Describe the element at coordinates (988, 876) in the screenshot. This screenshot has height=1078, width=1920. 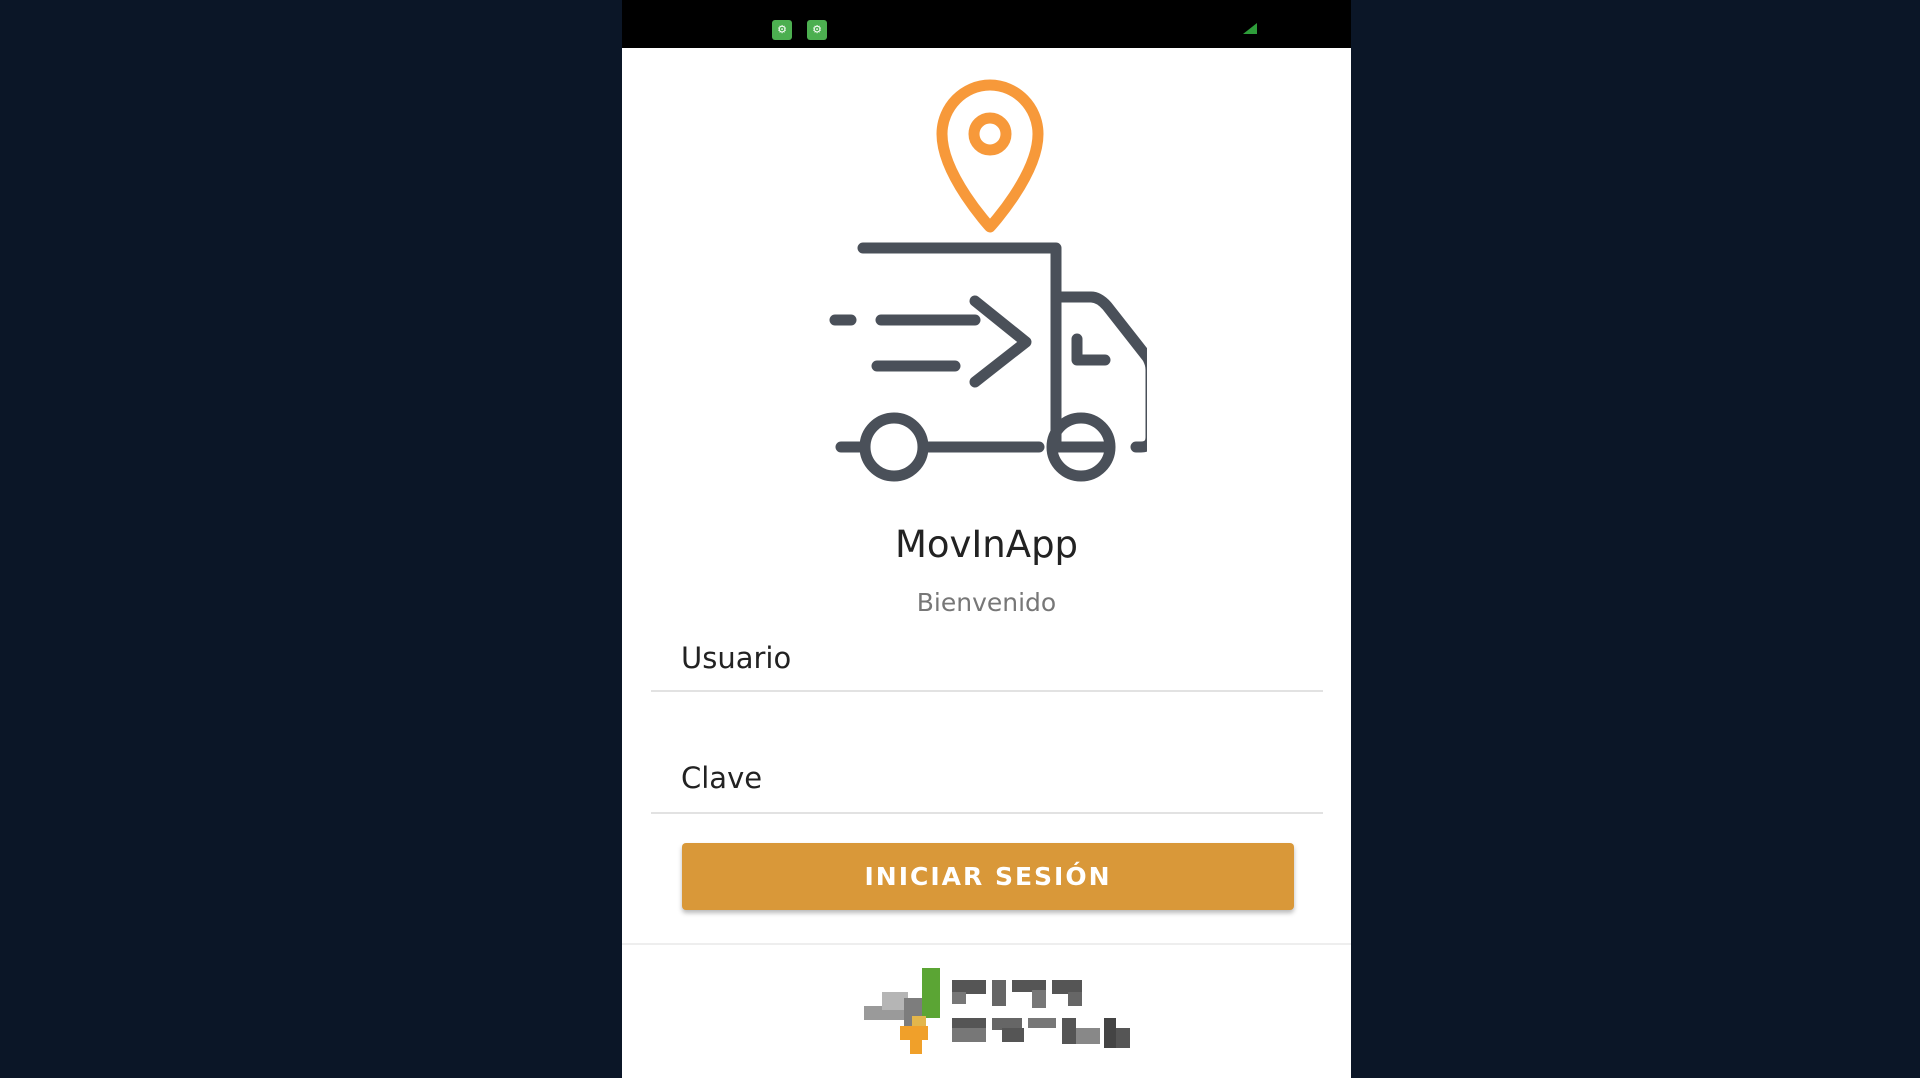
I see `login-button: INICIAR SESIÓN` at that location.